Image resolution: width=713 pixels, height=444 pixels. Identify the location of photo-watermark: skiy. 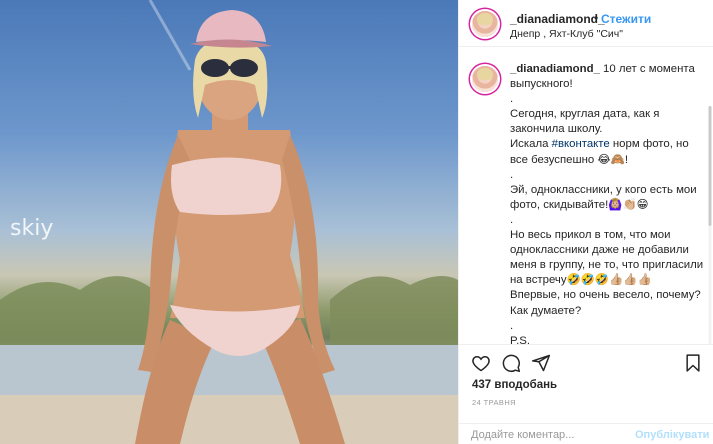
(32, 228).